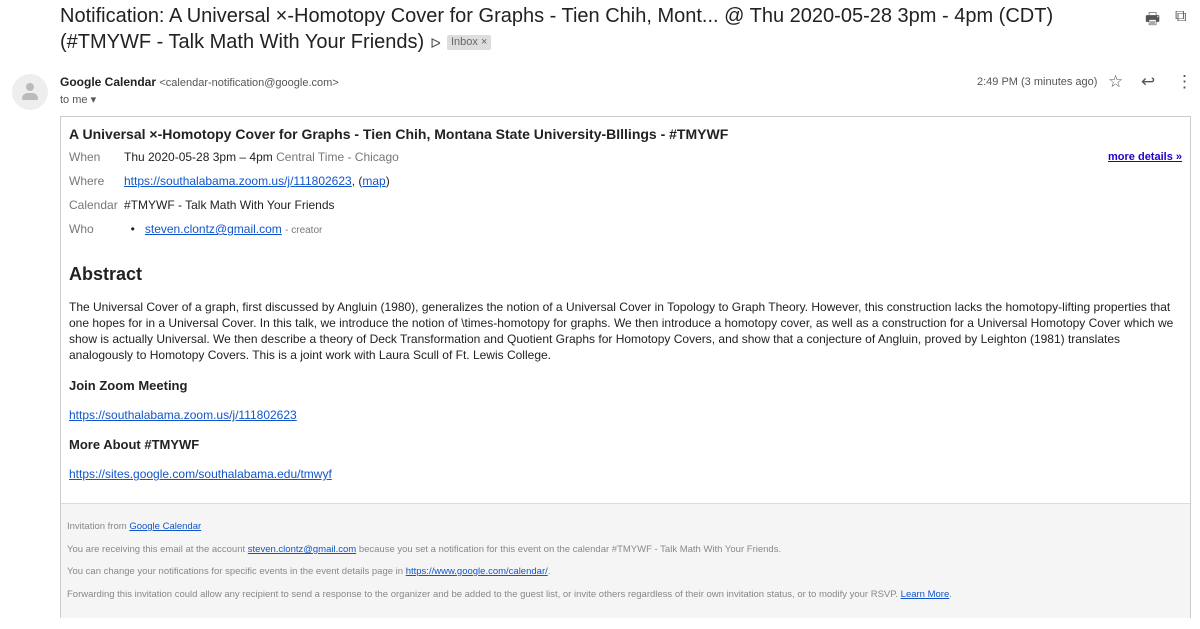 The image size is (1200, 629). What do you see at coordinates (93, 205) in the screenshot?
I see `calendar-label: Calendar` at bounding box center [93, 205].